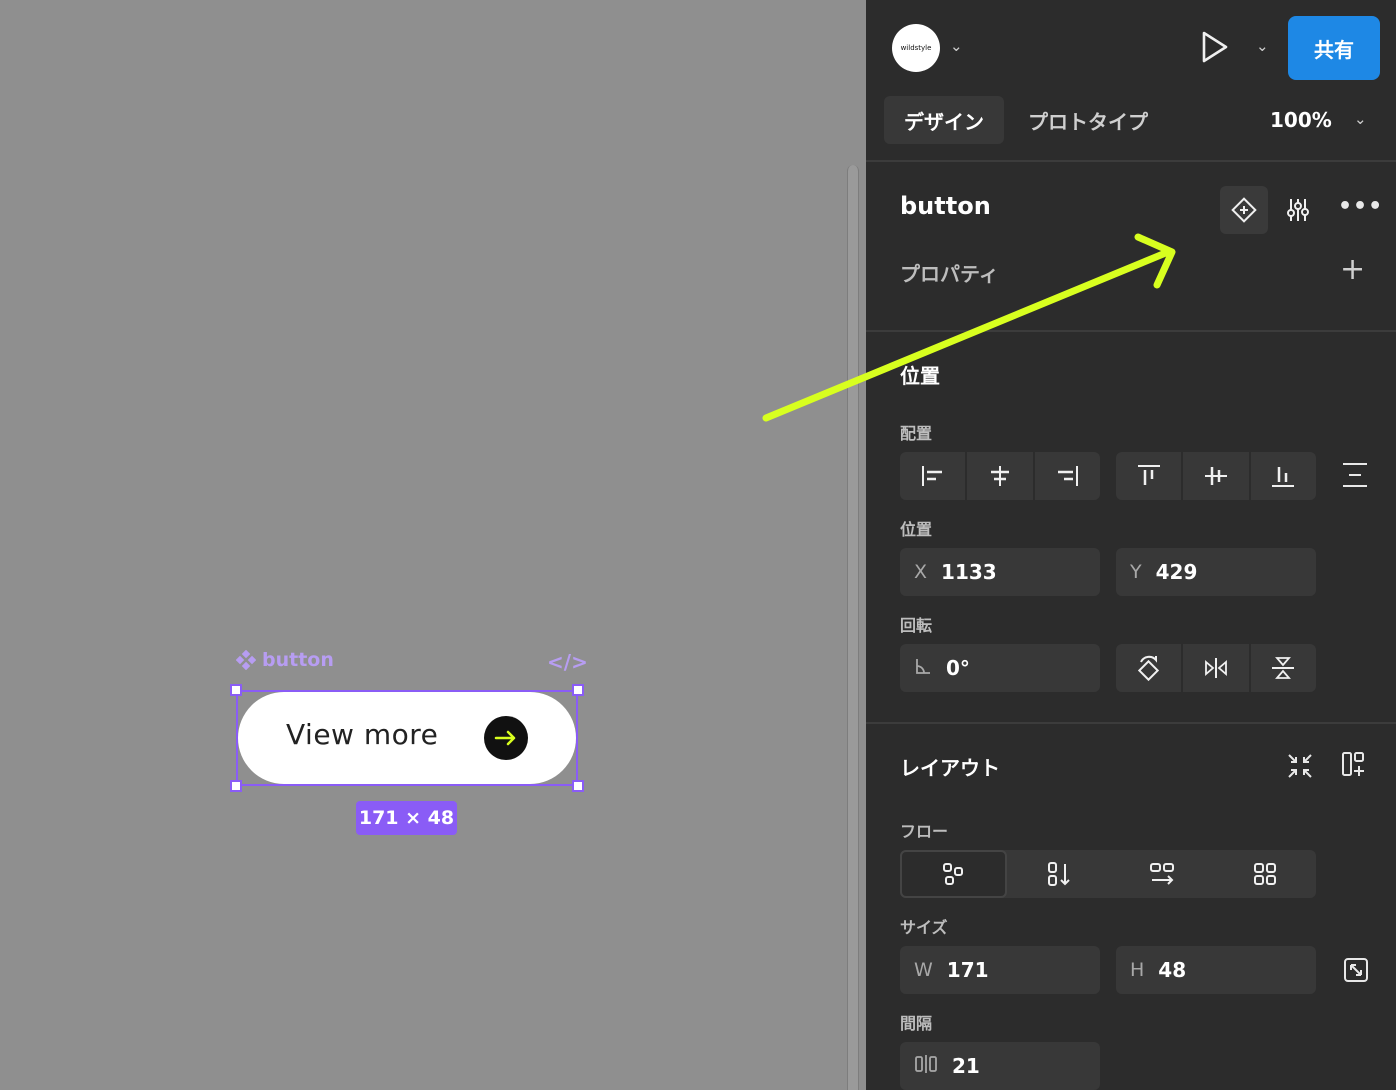 This screenshot has width=1396, height=1090. What do you see at coordinates (236, 690) in the screenshot?
I see `resize-handle-top-left` at bounding box center [236, 690].